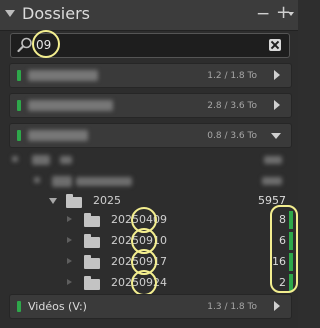  What do you see at coordinates (232, 106) in the screenshot?
I see `volume-size: 2.8 / 3.6 To` at bounding box center [232, 106].